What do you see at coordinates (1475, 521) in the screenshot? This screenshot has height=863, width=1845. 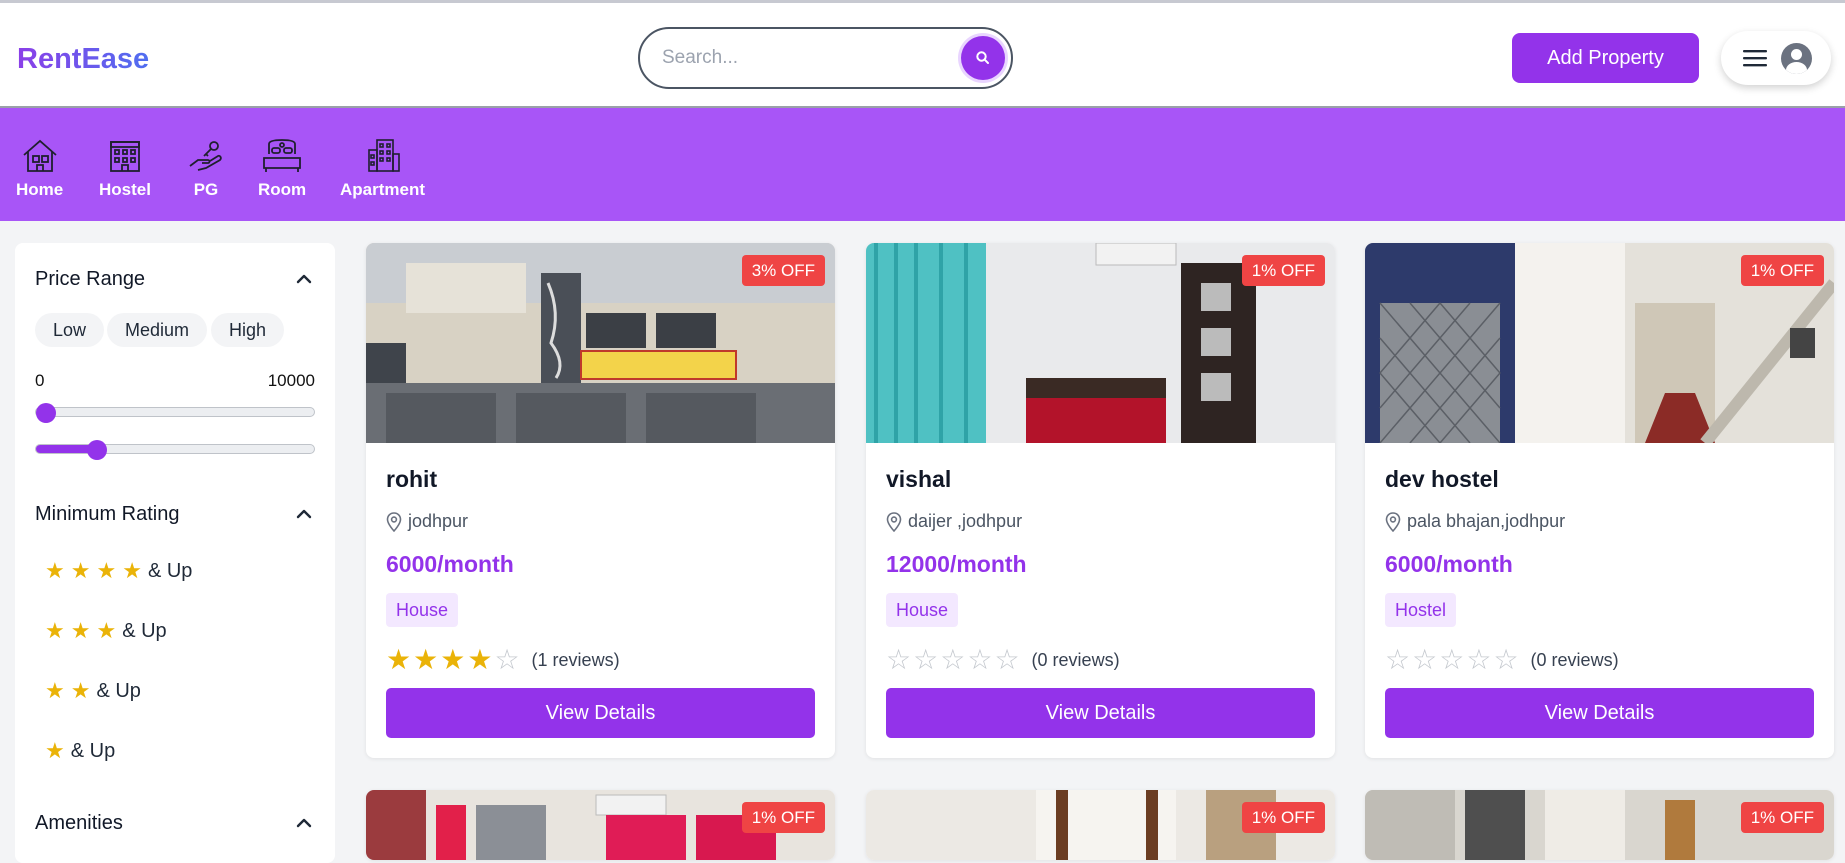 I see `listing-location: pala bhajan,jodhpur` at bounding box center [1475, 521].